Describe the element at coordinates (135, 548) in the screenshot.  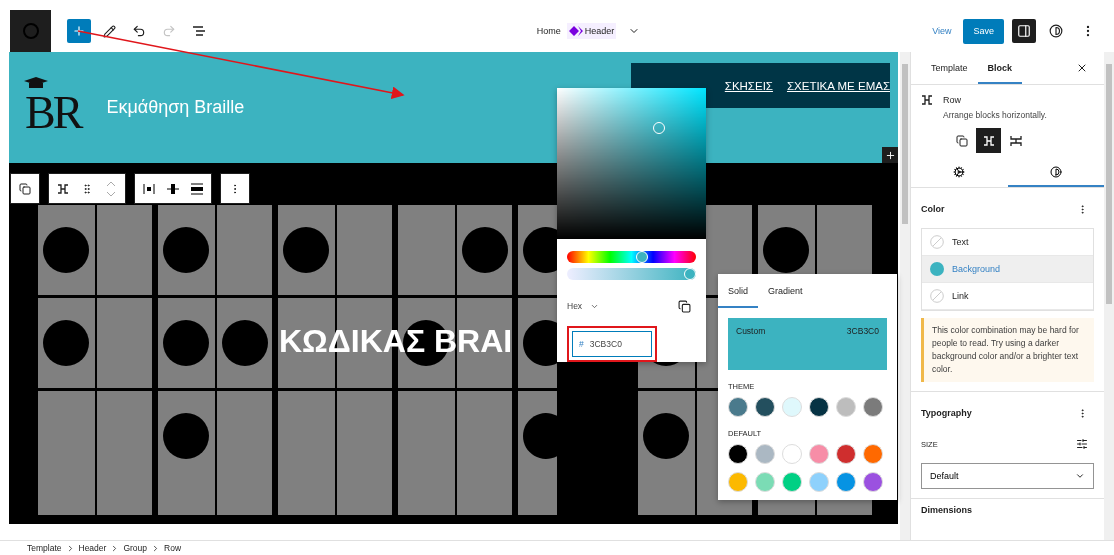
I see `breadcrumb-link: Group` at that location.